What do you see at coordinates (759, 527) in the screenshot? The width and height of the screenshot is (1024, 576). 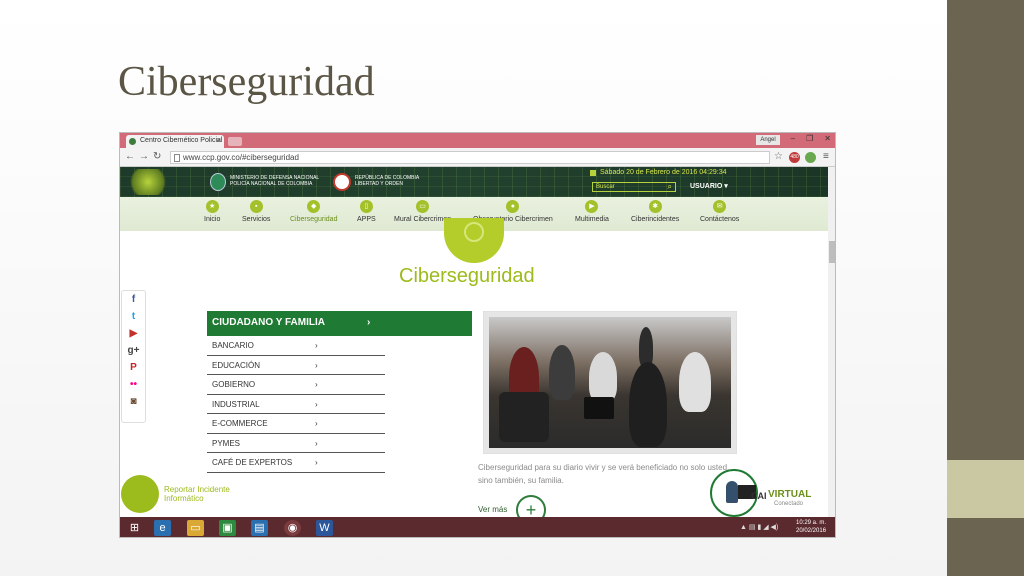 I see `system-tray-icons: ▲ ▤ ▮ ◢ ◀)` at bounding box center [759, 527].